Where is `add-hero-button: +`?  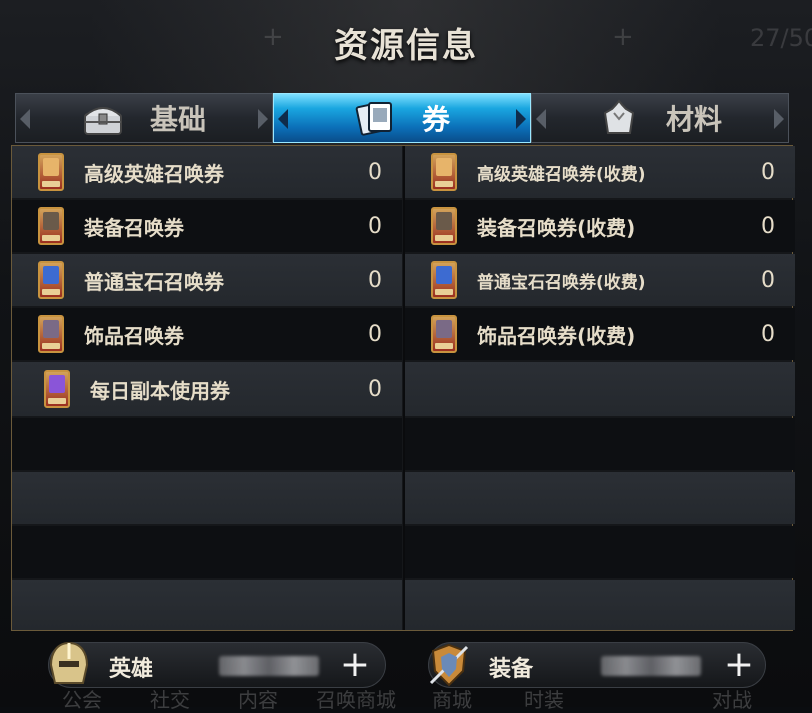 add-hero-button: + is located at coordinates (355, 665).